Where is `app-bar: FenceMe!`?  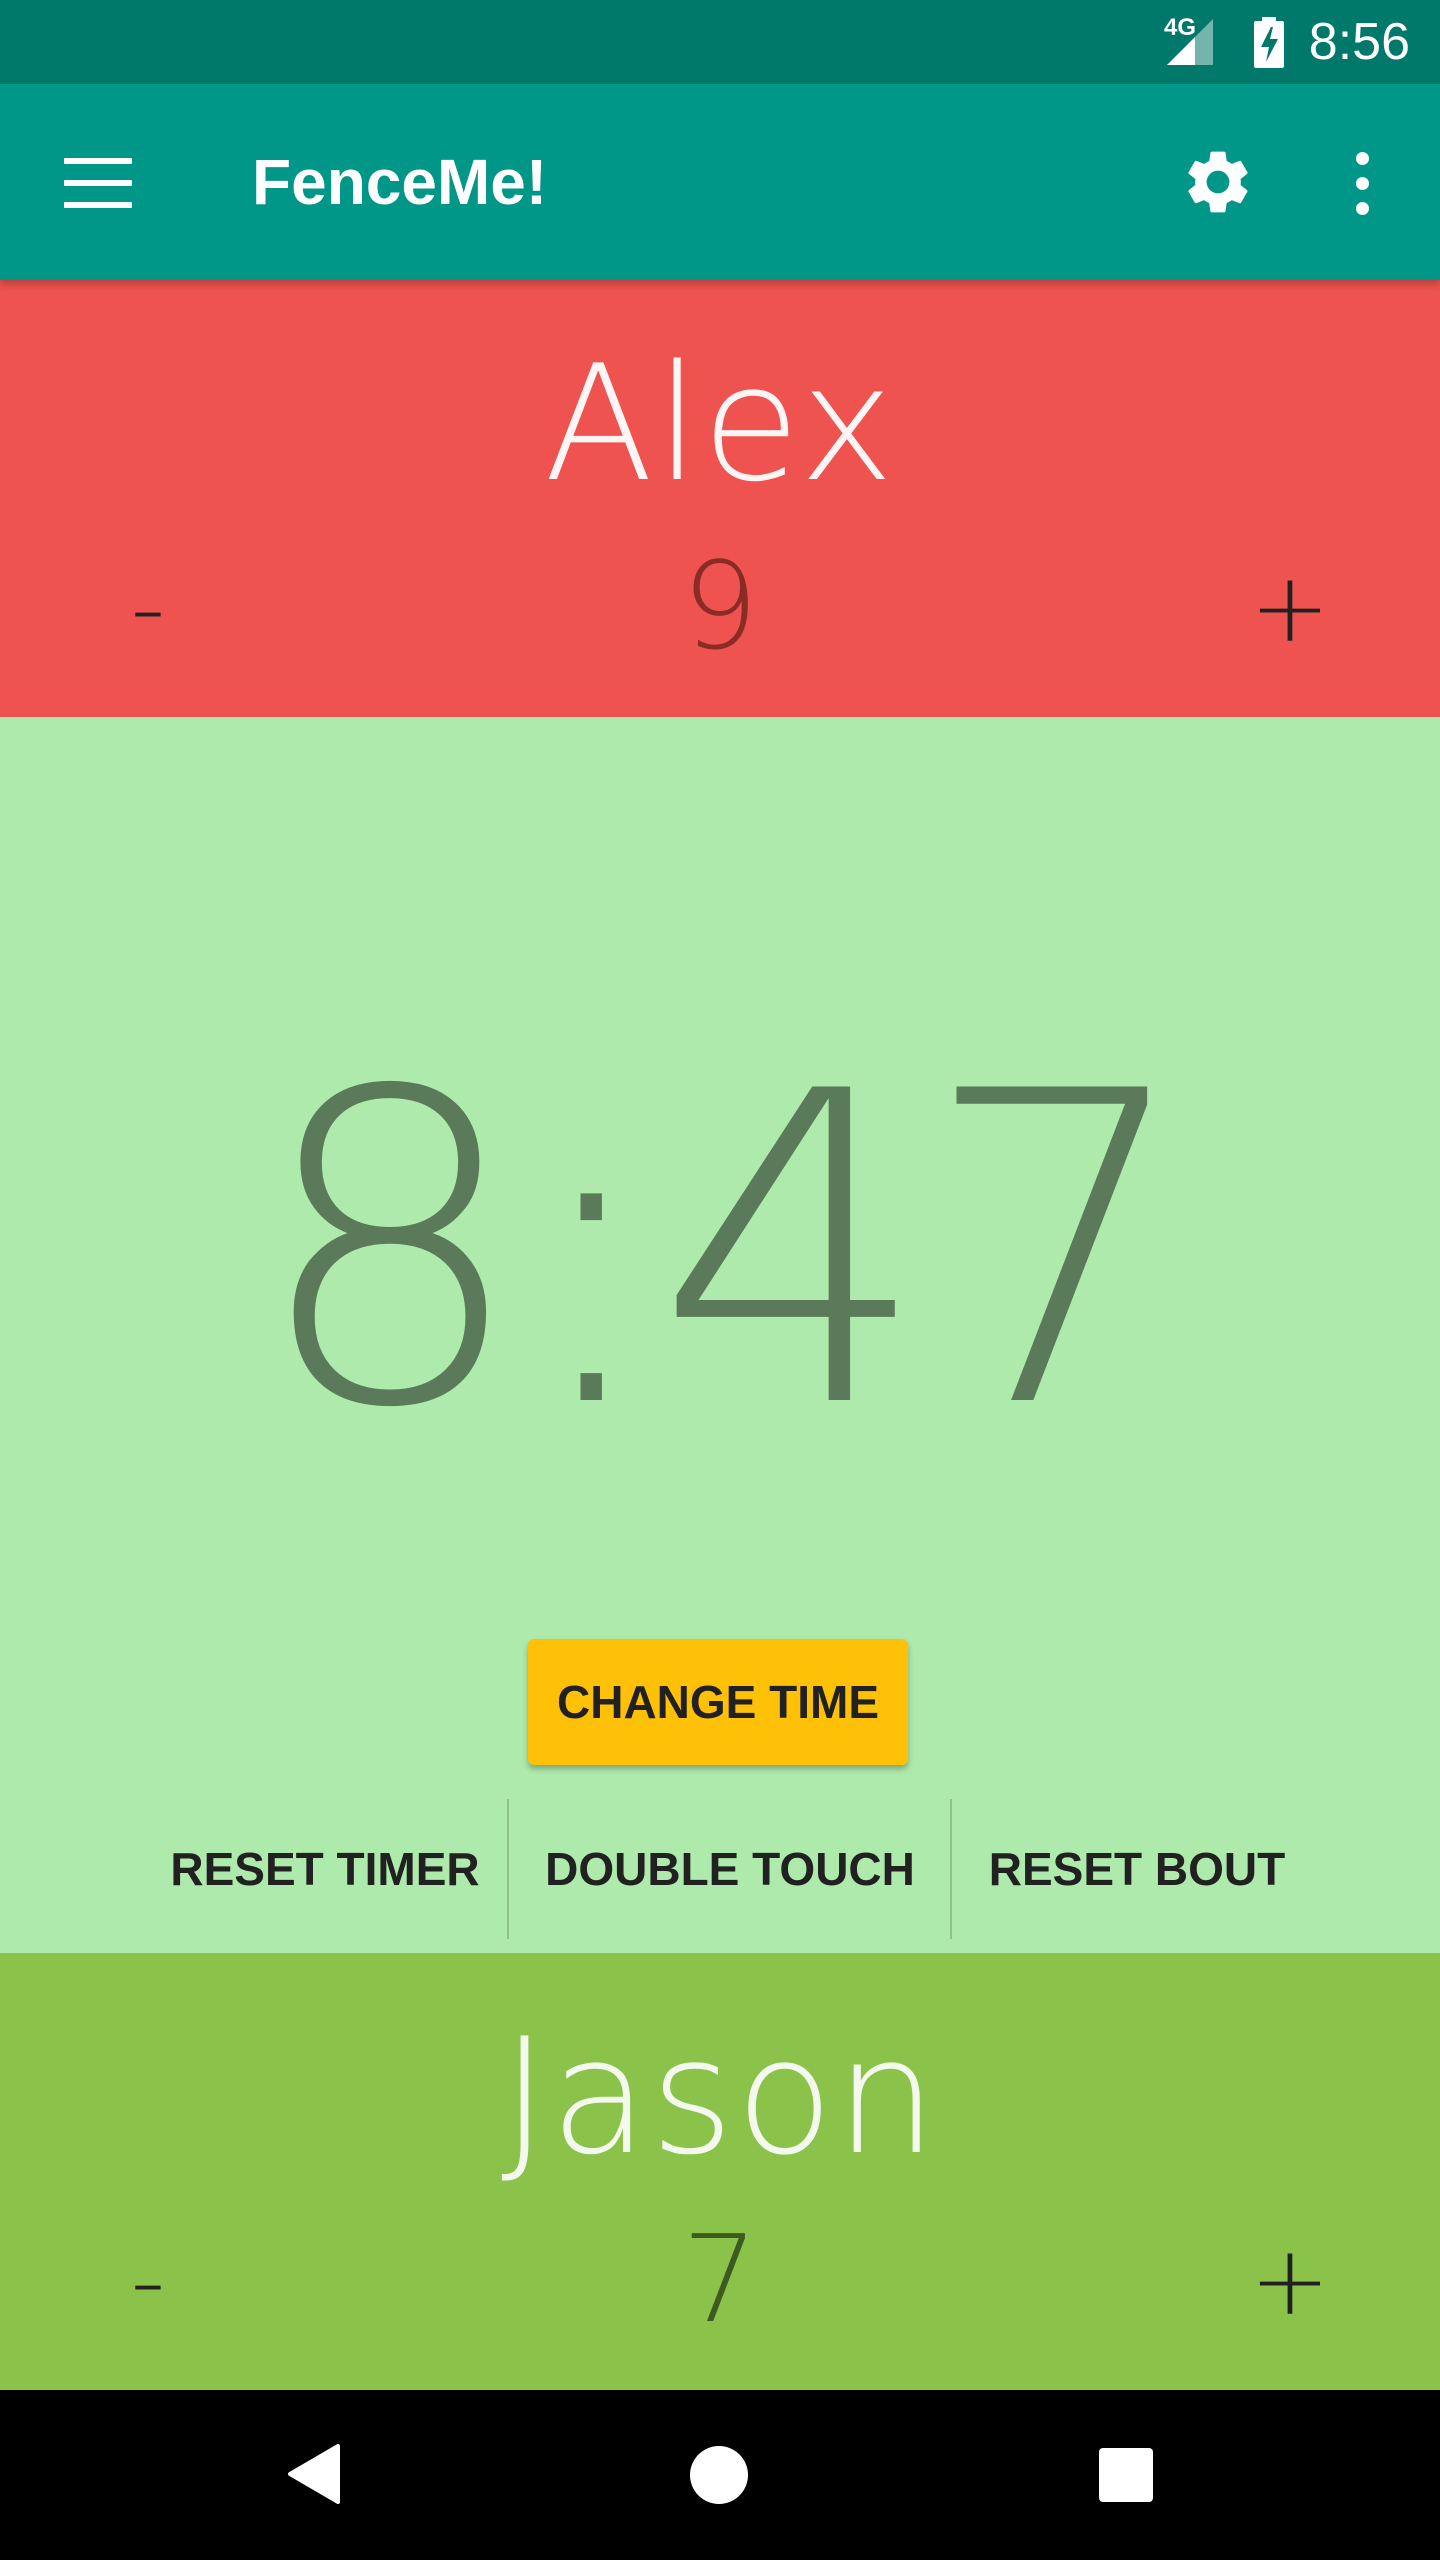
app-bar: FenceMe! is located at coordinates (720, 182).